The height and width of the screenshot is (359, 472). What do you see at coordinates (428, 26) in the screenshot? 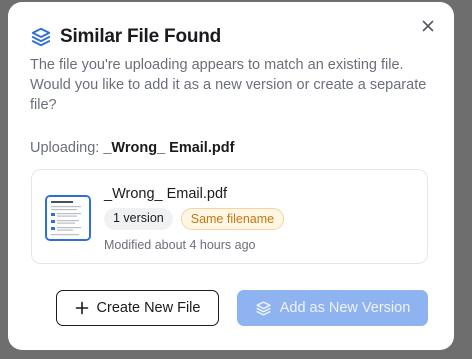
I see `close-icon` at bounding box center [428, 26].